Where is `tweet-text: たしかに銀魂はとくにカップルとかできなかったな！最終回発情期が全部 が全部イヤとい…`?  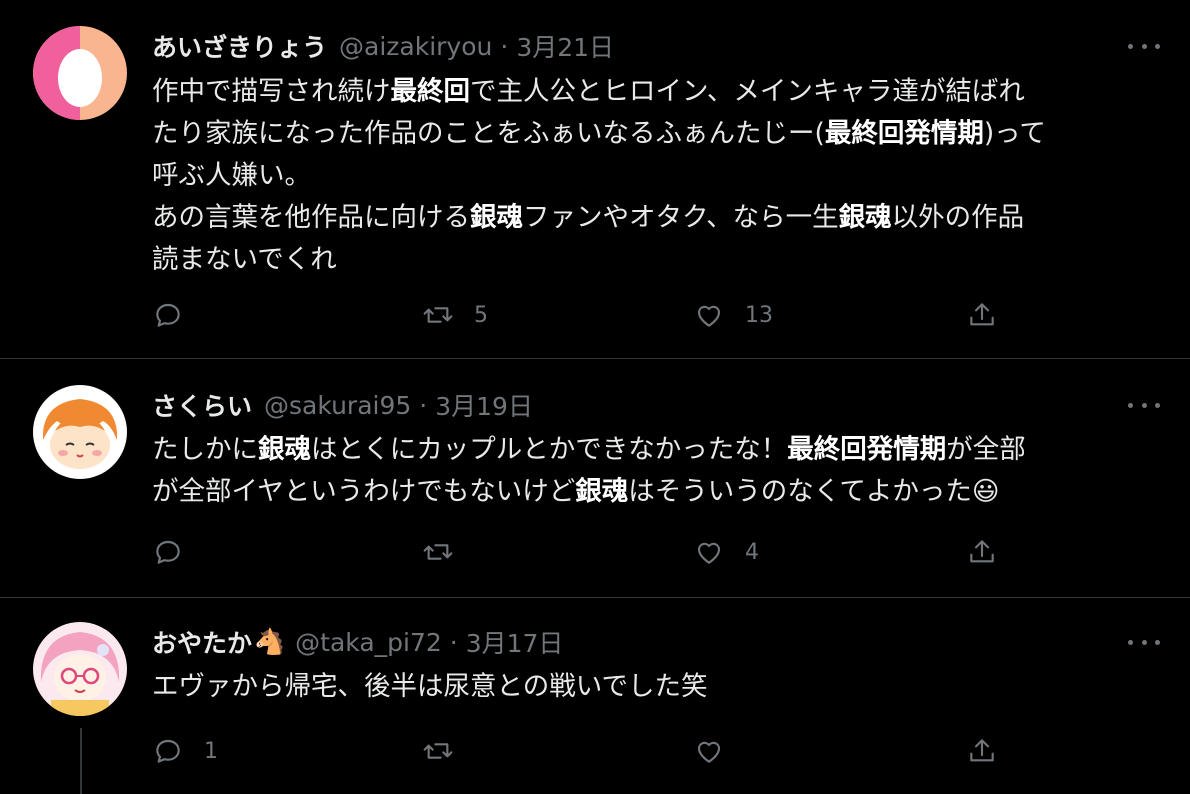 tweet-text: たしかに銀魂はとくにカップルとかできなかったな！最終回発情期が全部 が全部イヤとい… is located at coordinates (657, 471).